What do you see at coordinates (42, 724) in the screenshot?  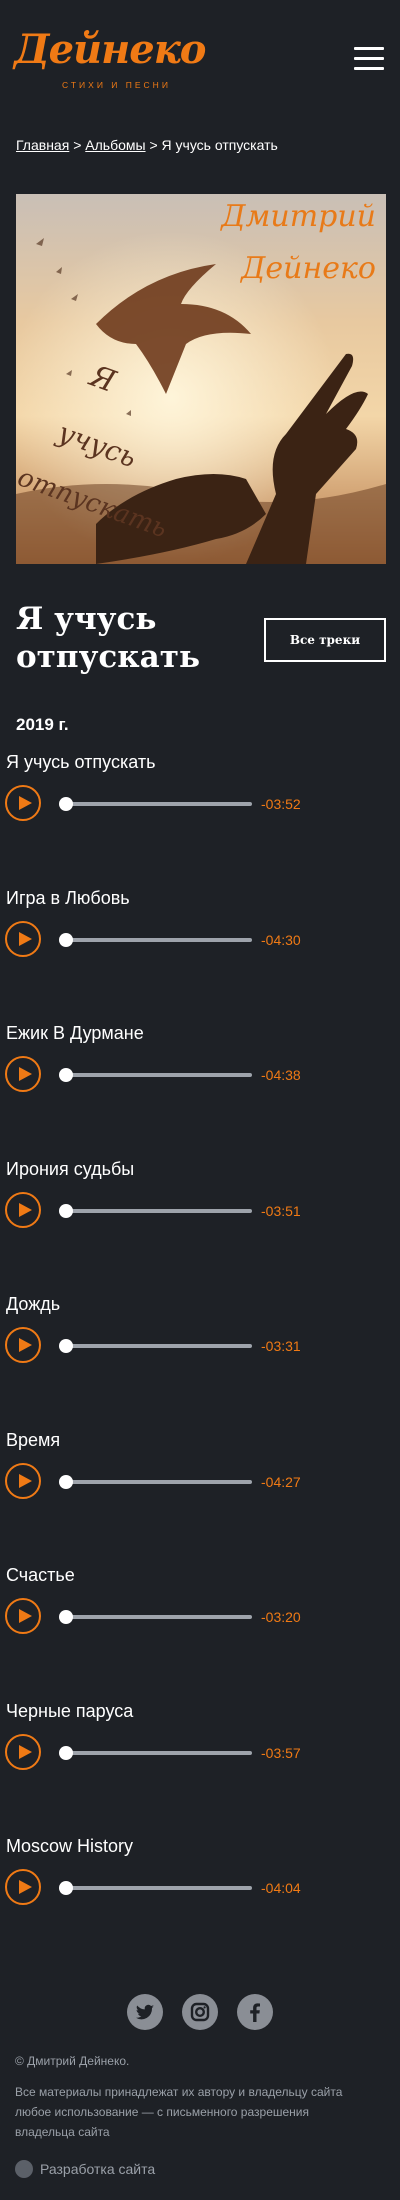 I see `album-year: 2019 г.` at bounding box center [42, 724].